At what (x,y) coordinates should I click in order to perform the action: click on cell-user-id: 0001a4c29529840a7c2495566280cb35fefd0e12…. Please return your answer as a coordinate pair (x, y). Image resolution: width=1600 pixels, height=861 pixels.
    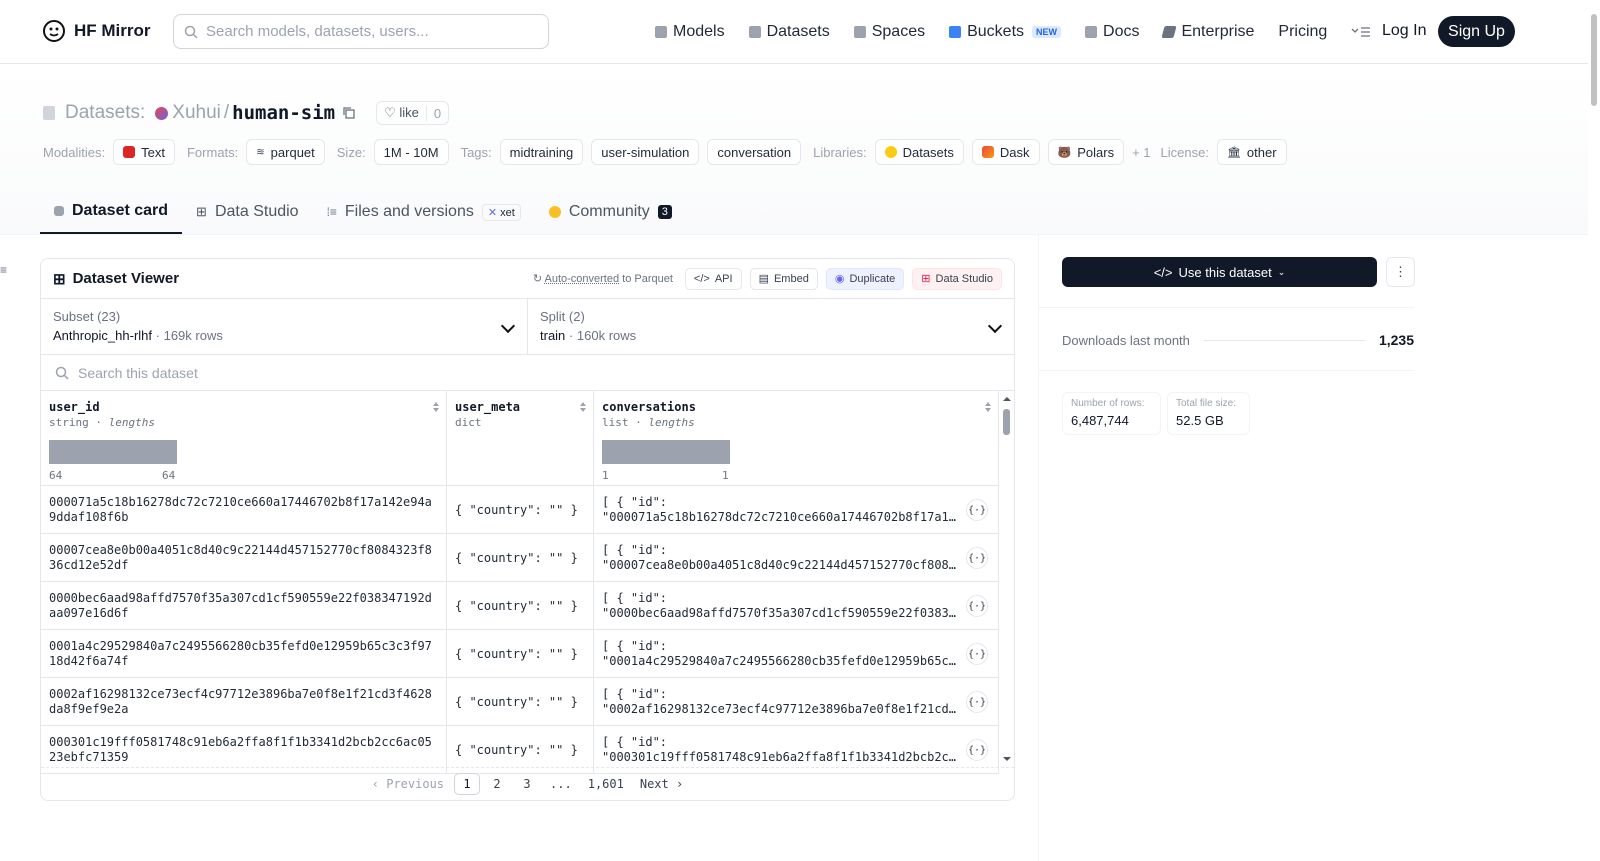
    Looking at the image, I should click on (244, 654).